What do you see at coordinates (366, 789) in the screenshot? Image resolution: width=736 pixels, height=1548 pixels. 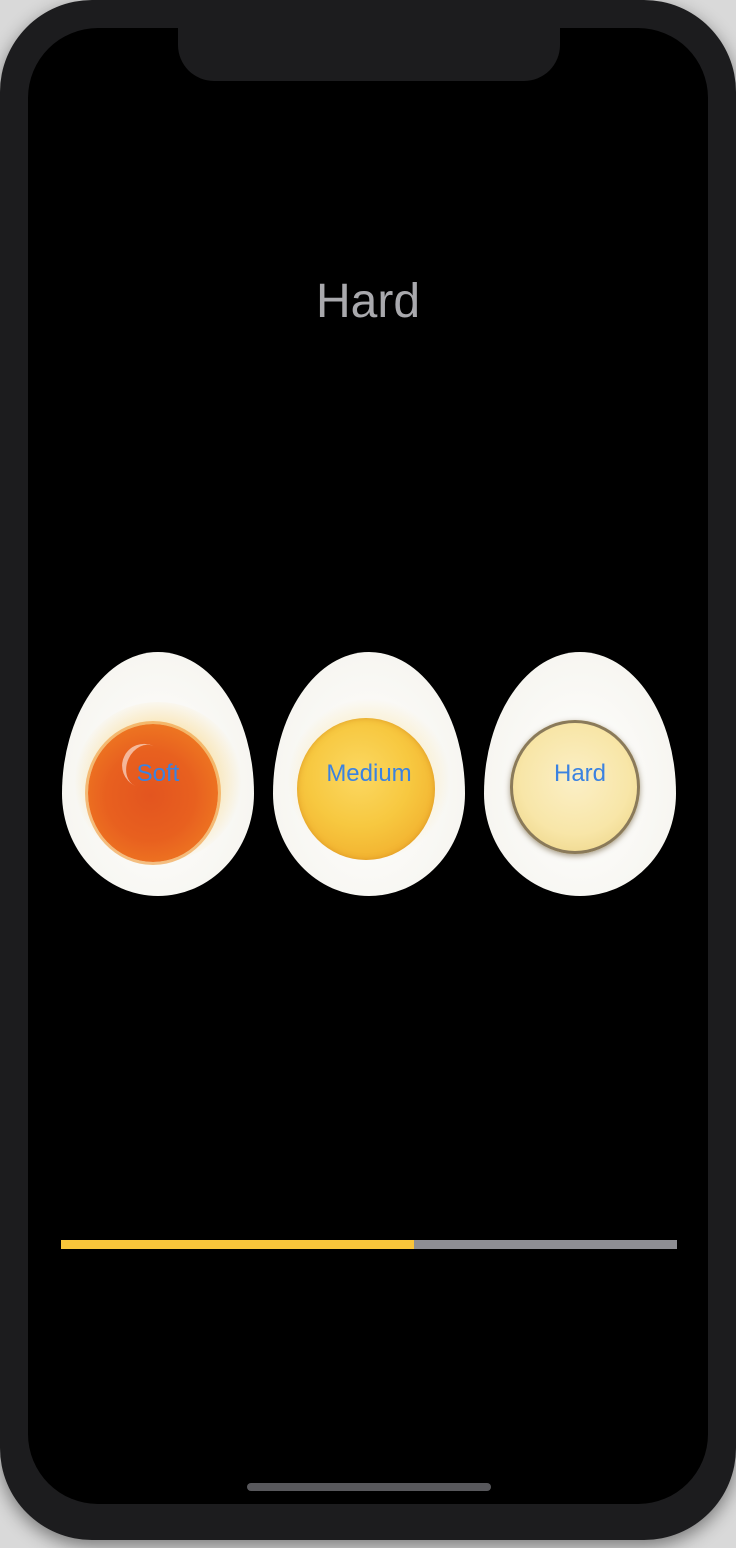 I see `medium-yolk` at bounding box center [366, 789].